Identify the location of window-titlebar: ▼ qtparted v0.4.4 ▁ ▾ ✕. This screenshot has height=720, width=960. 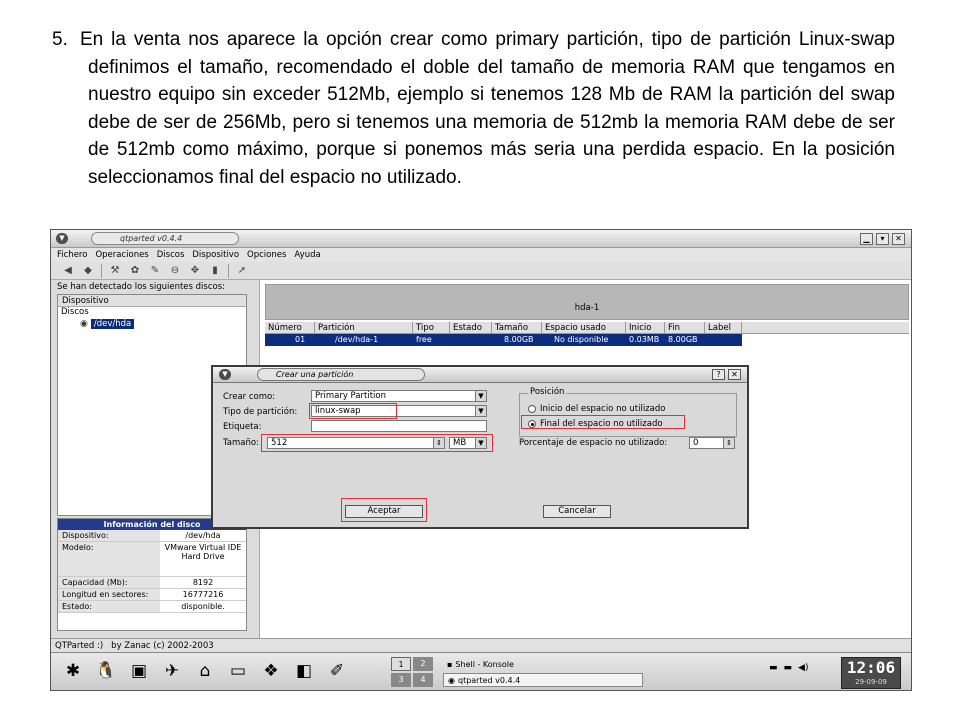
(481, 239).